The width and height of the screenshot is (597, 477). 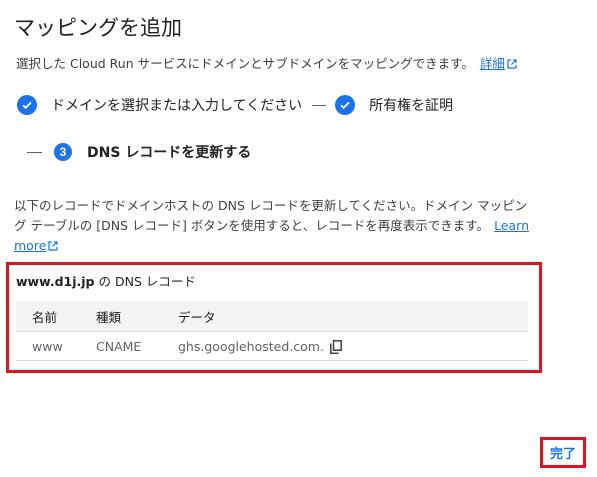 What do you see at coordinates (177, 106) in the screenshot?
I see `step1-label: ドメインを選択または入力してください` at bounding box center [177, 106].